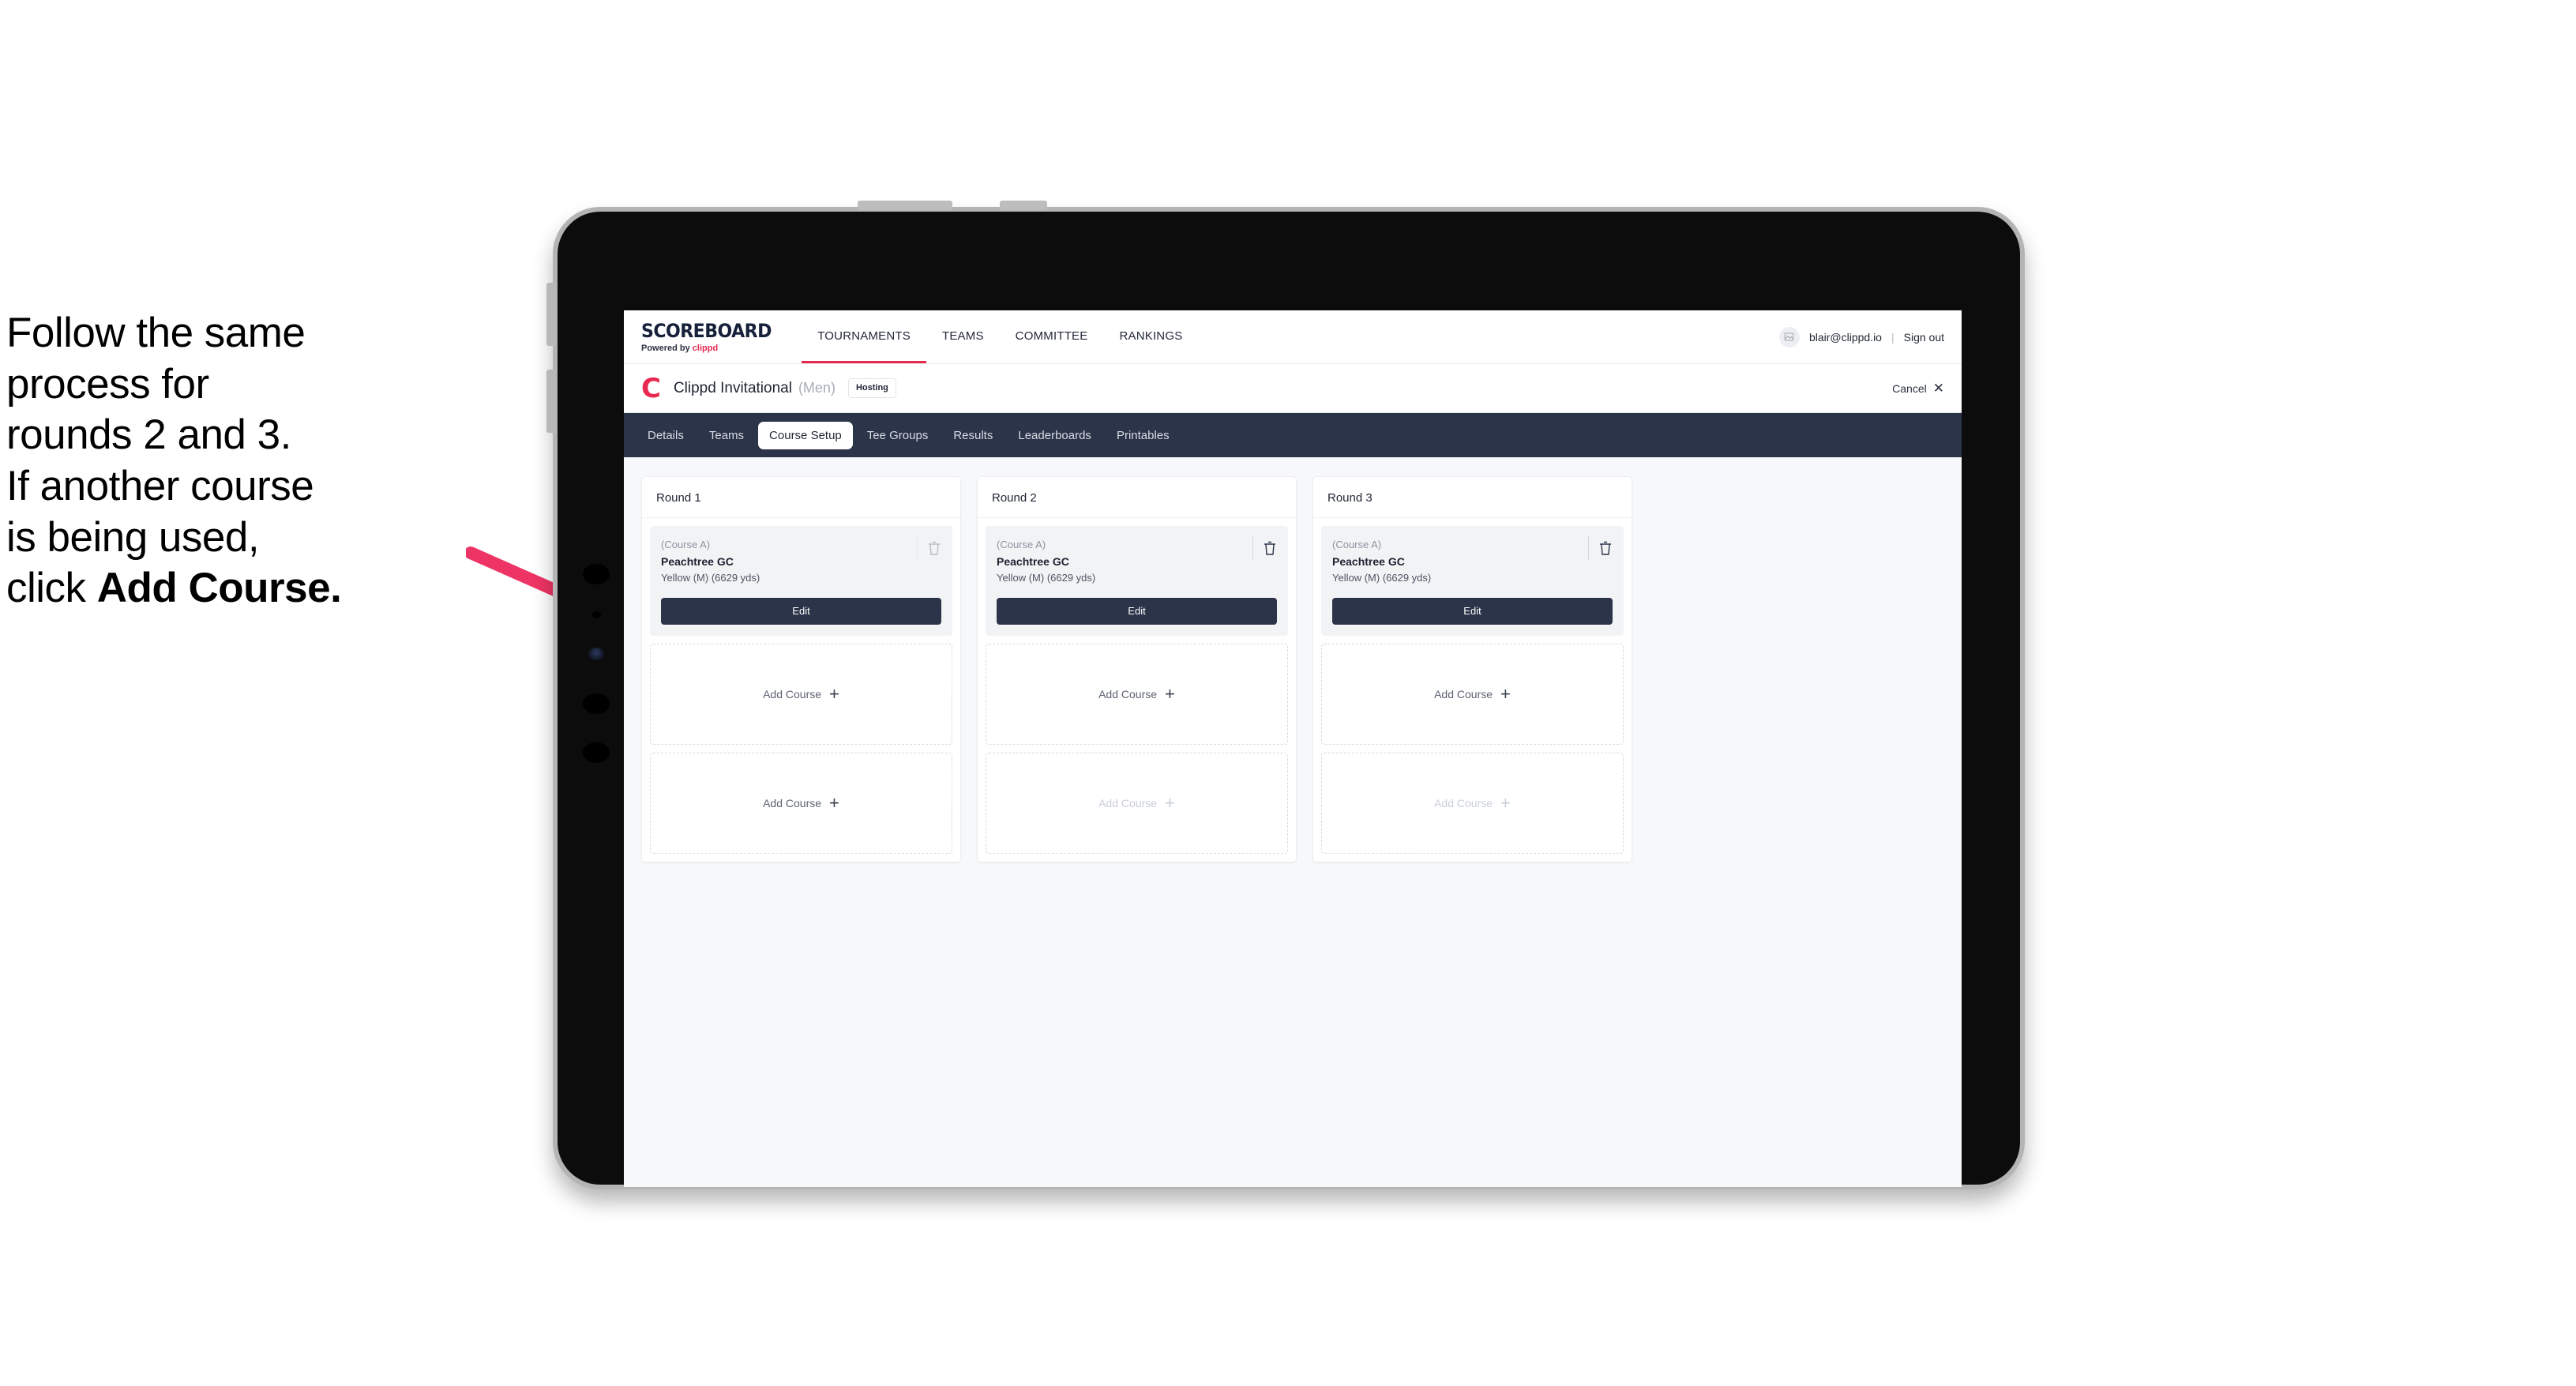 Image resolution: width=2576 pixels, height=1386 pixels. What do you see at coordinates (871, 388) in the screenshot?
I see `status-badge: Hosting` at bounding box center [871, 388].